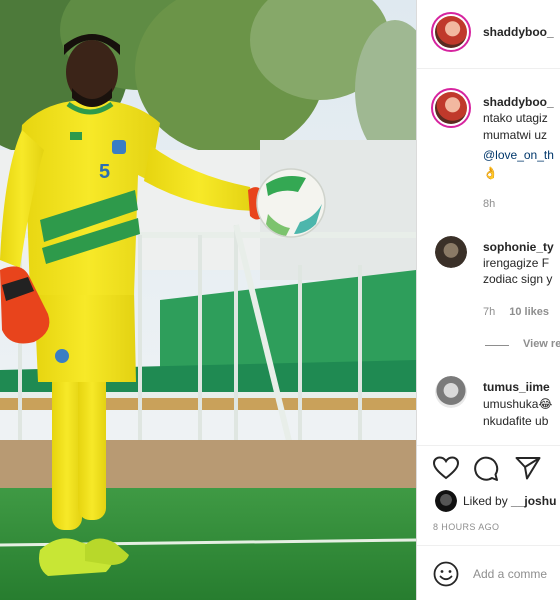 This screenshot has width=560, height=600. Describe the element at coordinates (516, 263) in the screenshot. I see `comment-text-line-1: irengagize F` at that location.